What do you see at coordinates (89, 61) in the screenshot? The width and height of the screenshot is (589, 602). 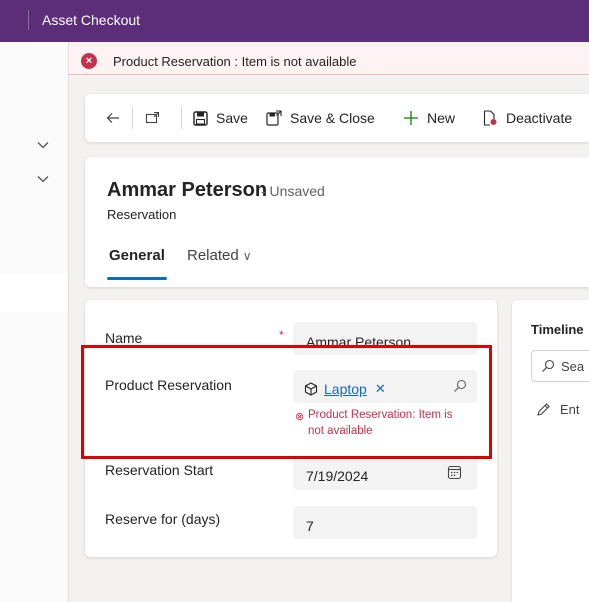 I see `error-icon: ×` at bounding box center [89, 61].